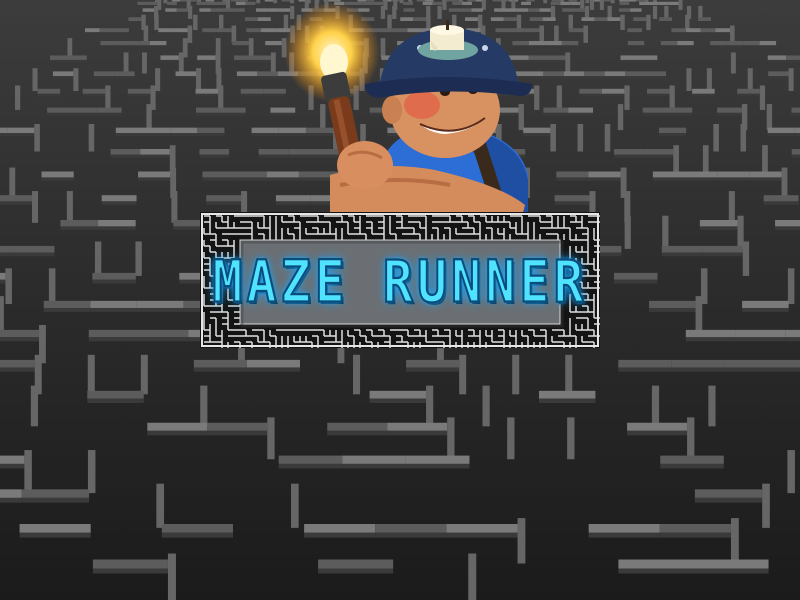 The image size is (800, 600). What do you see at coordinates (400, 280) in the screenshot?
I see `title-banner` at bounding box center [400, 280].